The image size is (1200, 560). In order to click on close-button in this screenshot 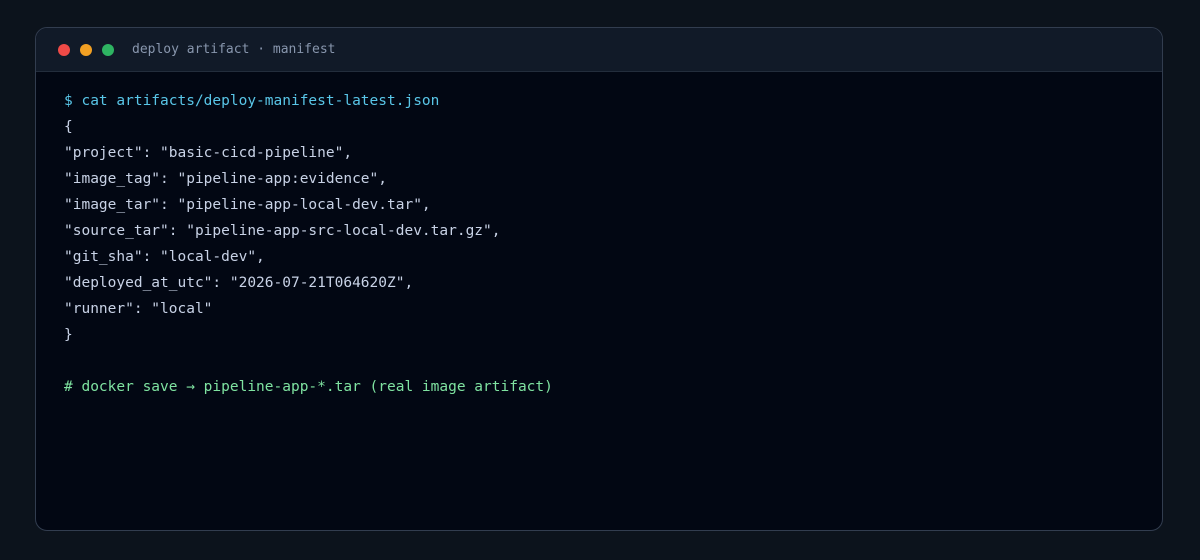, I will do `click(64, 49)`.